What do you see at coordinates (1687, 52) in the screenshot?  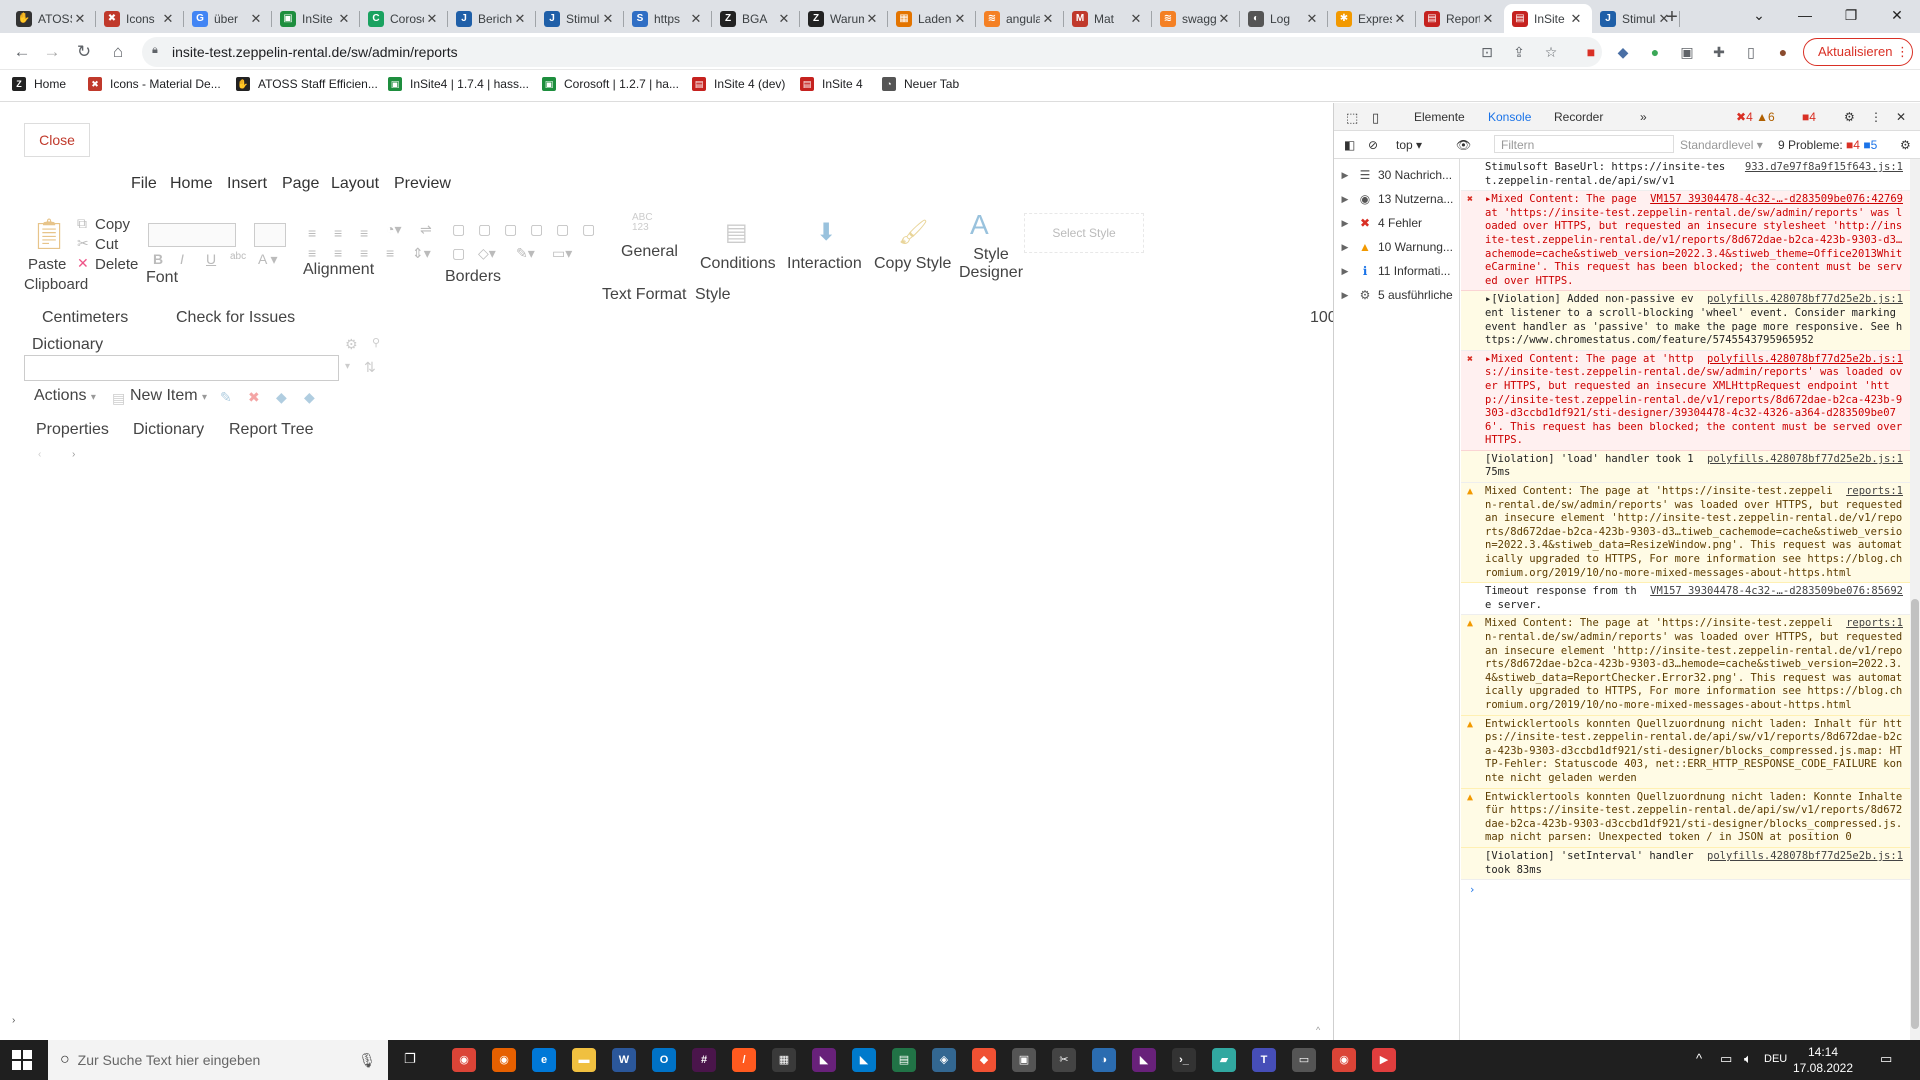 I see `extension-box-icon: ▣` at bounding box center [1687, 52].